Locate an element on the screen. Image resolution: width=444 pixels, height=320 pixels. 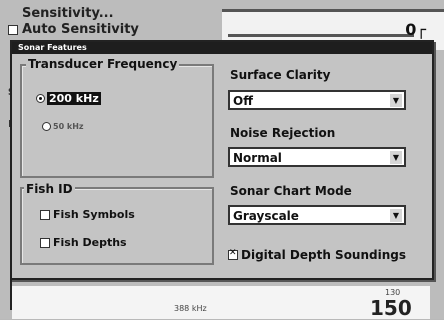
auto-sensitivity-menu-item: Auto Sensitivity is located at coordinates (73, 30).